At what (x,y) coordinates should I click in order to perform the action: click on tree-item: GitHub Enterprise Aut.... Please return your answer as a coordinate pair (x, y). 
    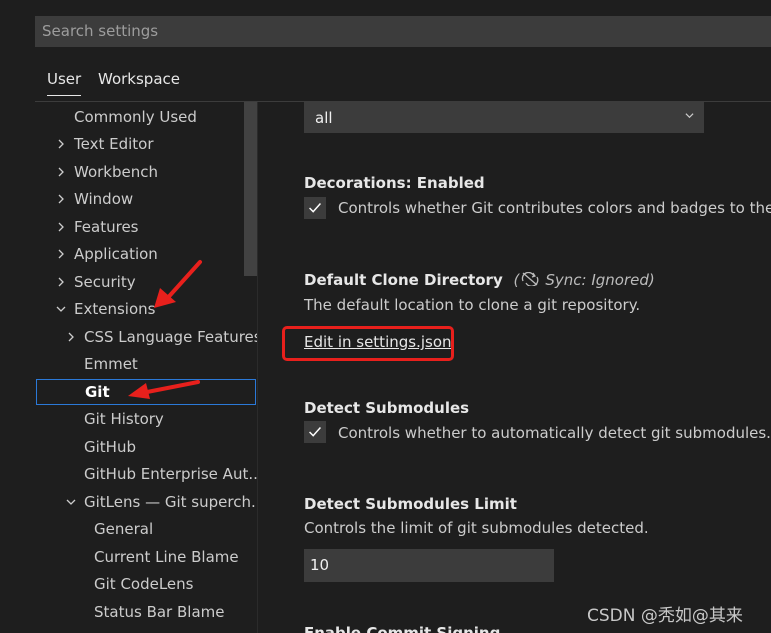
    Looking at the image, I should click on (146, 474).